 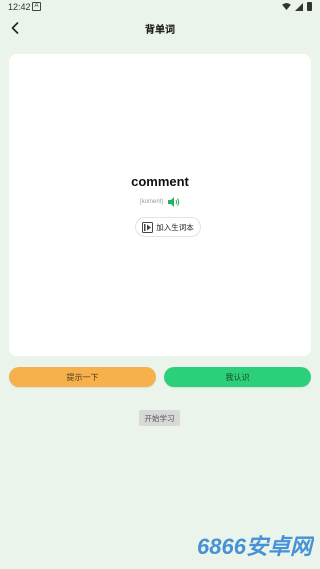 I want to click on status-bar: 12:42 A, so click(x=160, y=7).